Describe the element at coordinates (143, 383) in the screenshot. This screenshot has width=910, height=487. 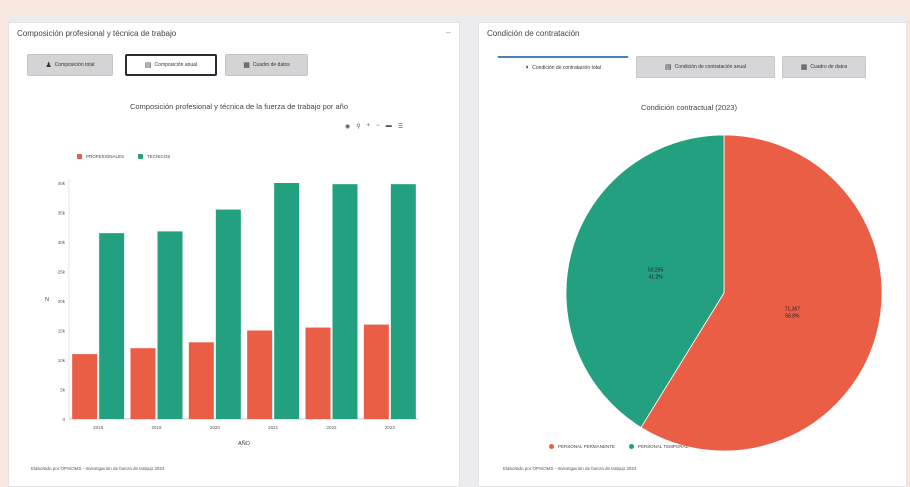
I see `bar-profesionales-2019` at that location.